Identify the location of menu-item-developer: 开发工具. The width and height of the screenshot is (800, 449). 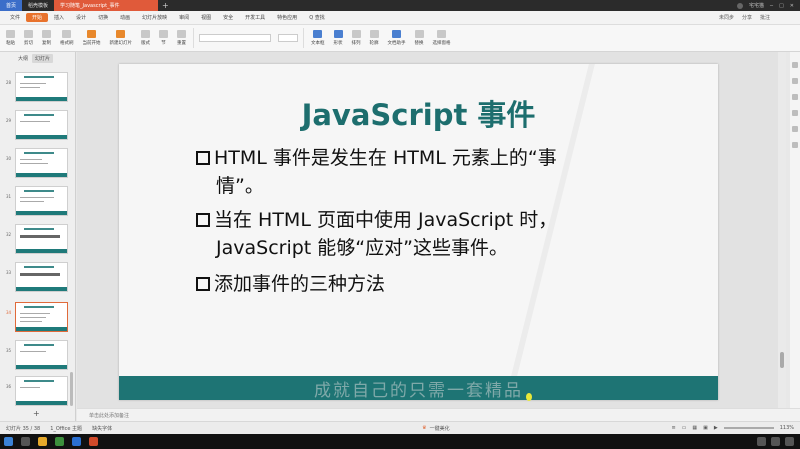
(255, 17).